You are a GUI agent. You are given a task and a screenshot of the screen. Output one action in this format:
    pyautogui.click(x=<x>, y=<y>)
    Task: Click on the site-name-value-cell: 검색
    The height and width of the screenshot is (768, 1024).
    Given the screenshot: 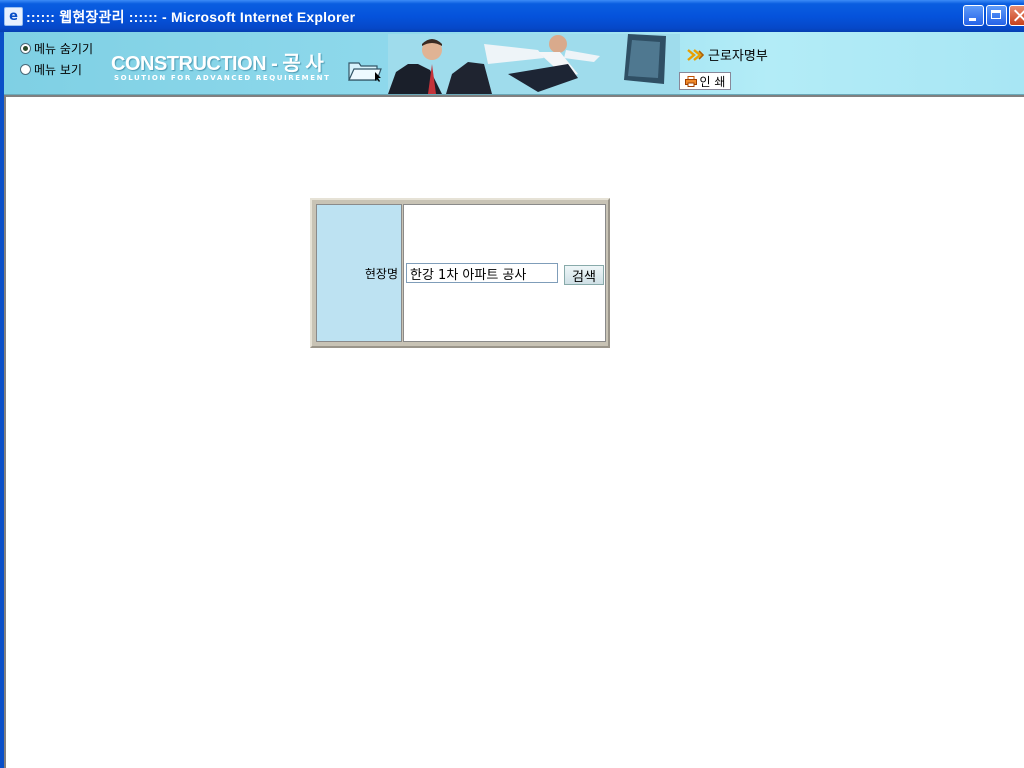 What is the action you would take?
    pyautogui.click(x=504, y=273)
    